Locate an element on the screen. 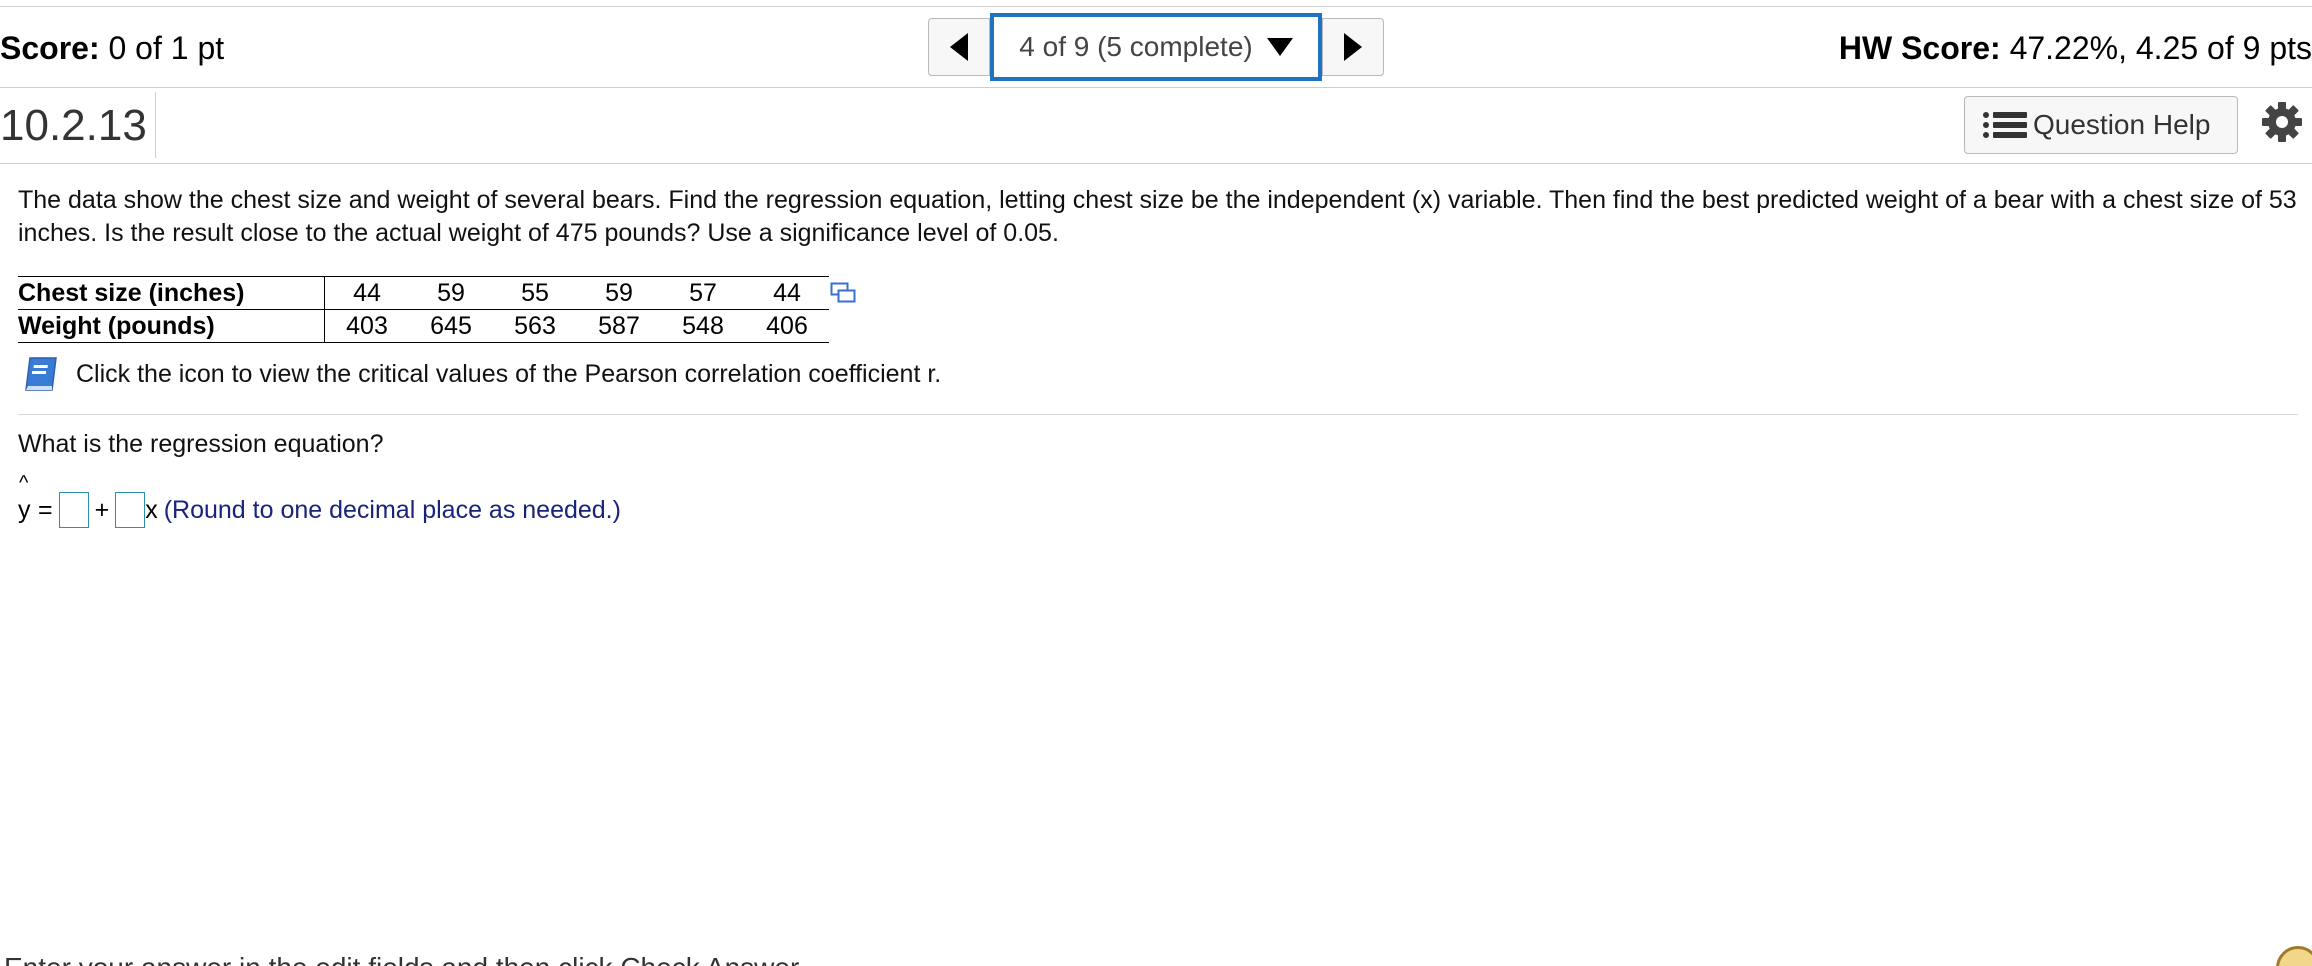  table-cell: 645 is located at coordinates (451, 326).